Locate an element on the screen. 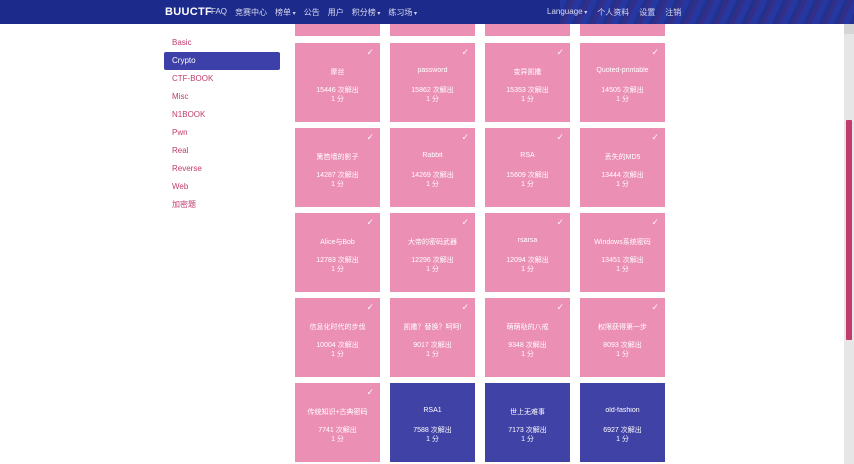  nav-item-4: 用户 is located at coordinates (336, 12).